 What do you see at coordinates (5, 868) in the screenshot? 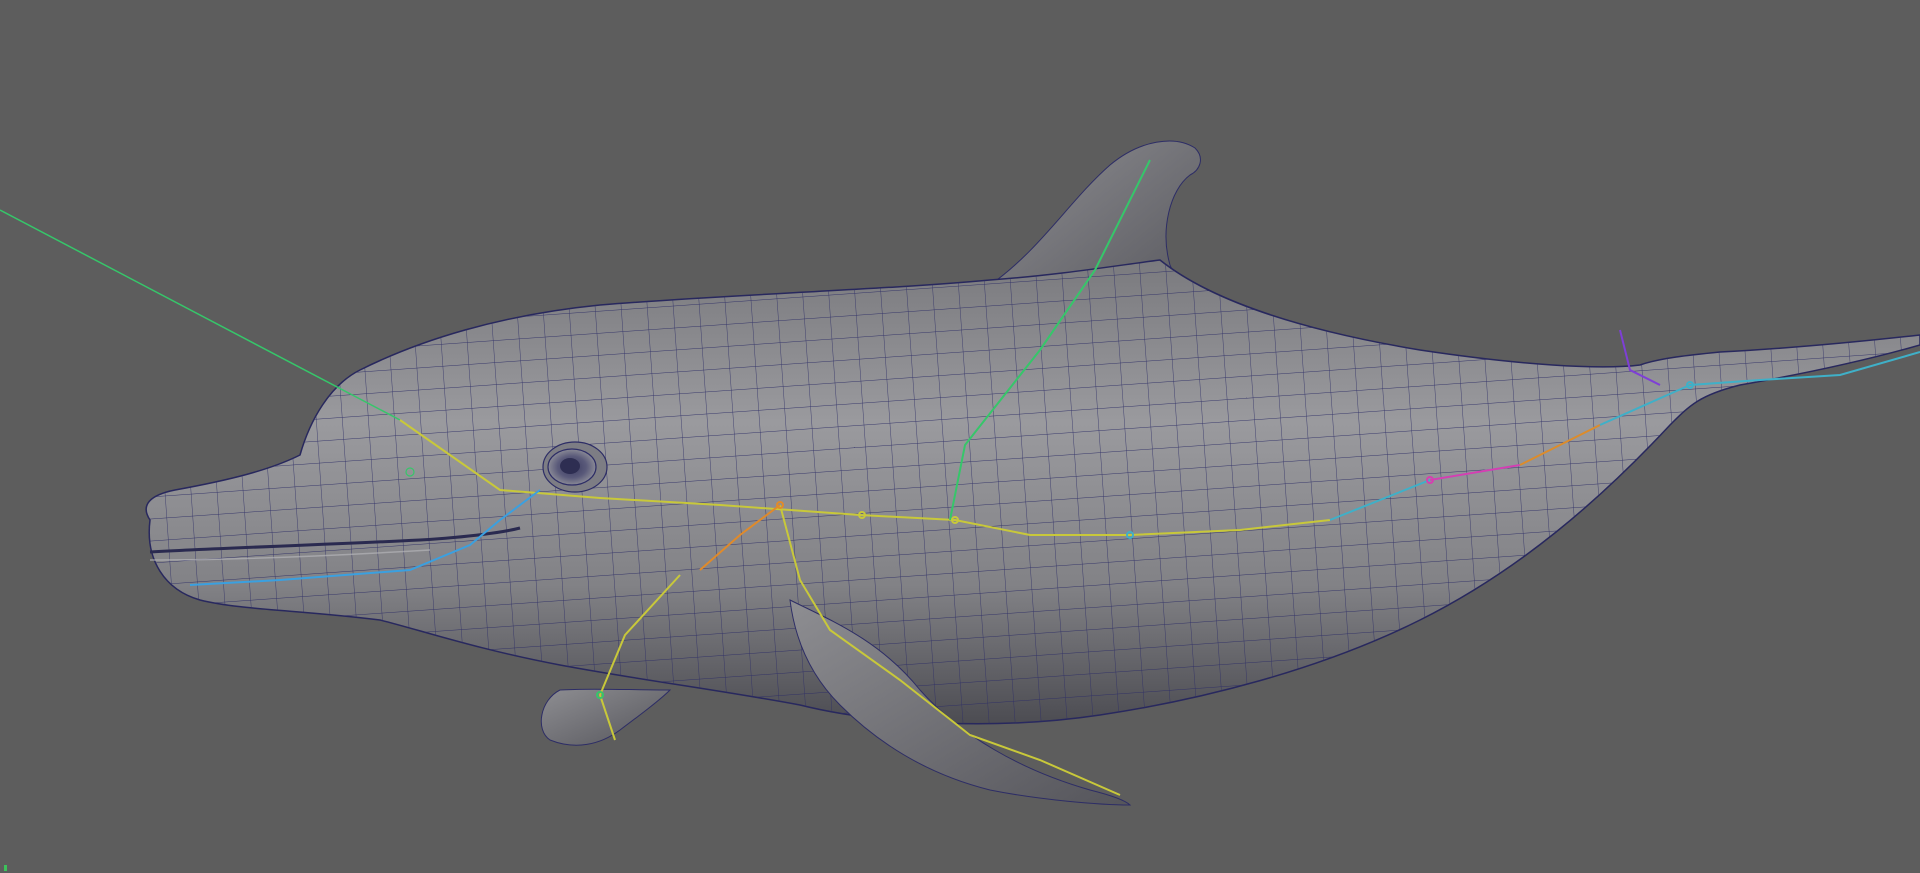
I see `axis-gizmo-icon` at bounding box center [5, 868].